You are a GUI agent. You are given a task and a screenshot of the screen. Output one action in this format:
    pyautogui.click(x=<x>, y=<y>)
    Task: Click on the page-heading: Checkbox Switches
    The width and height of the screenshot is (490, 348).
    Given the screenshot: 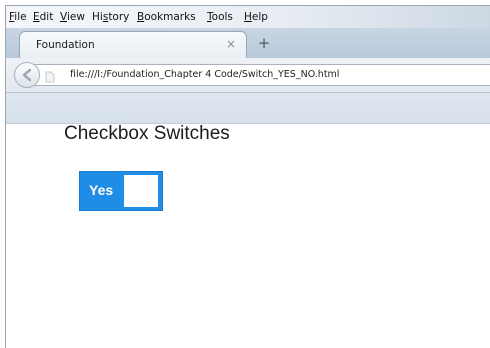 What is the action you would take?
    pyautogui.click(x=147, y=133)
    